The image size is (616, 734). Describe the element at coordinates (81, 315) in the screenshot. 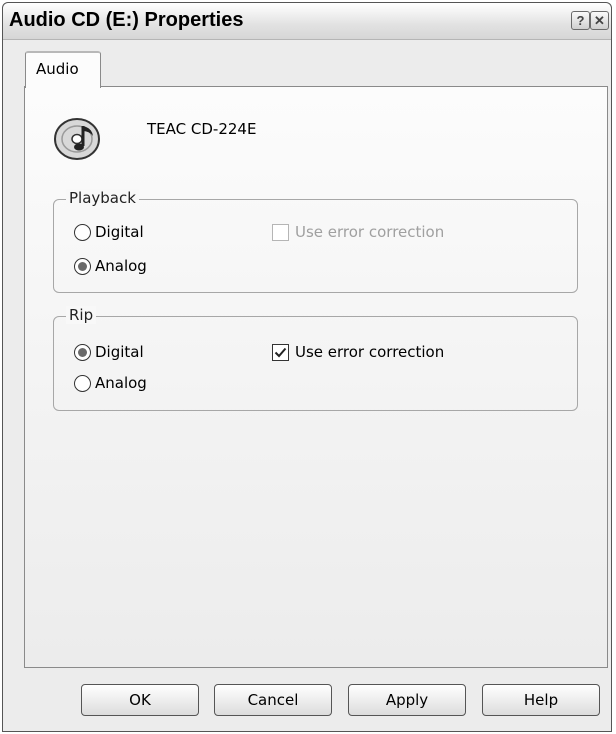

I see `rip-legend: Rip` at that location.